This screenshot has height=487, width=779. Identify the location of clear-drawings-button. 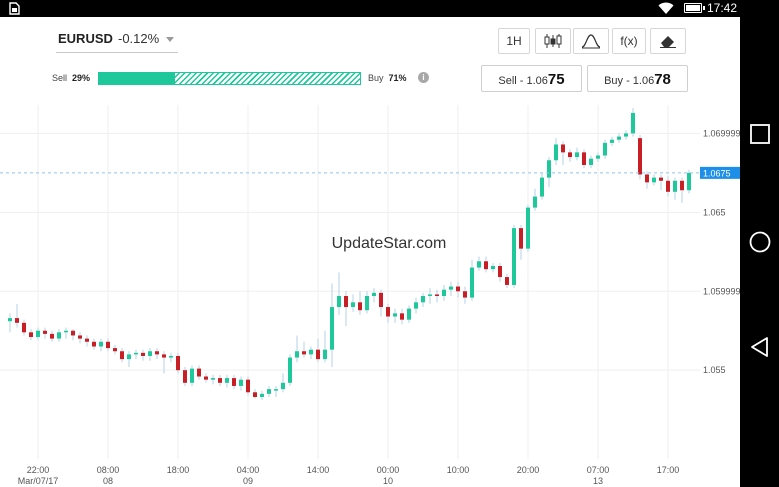
(668, 41).